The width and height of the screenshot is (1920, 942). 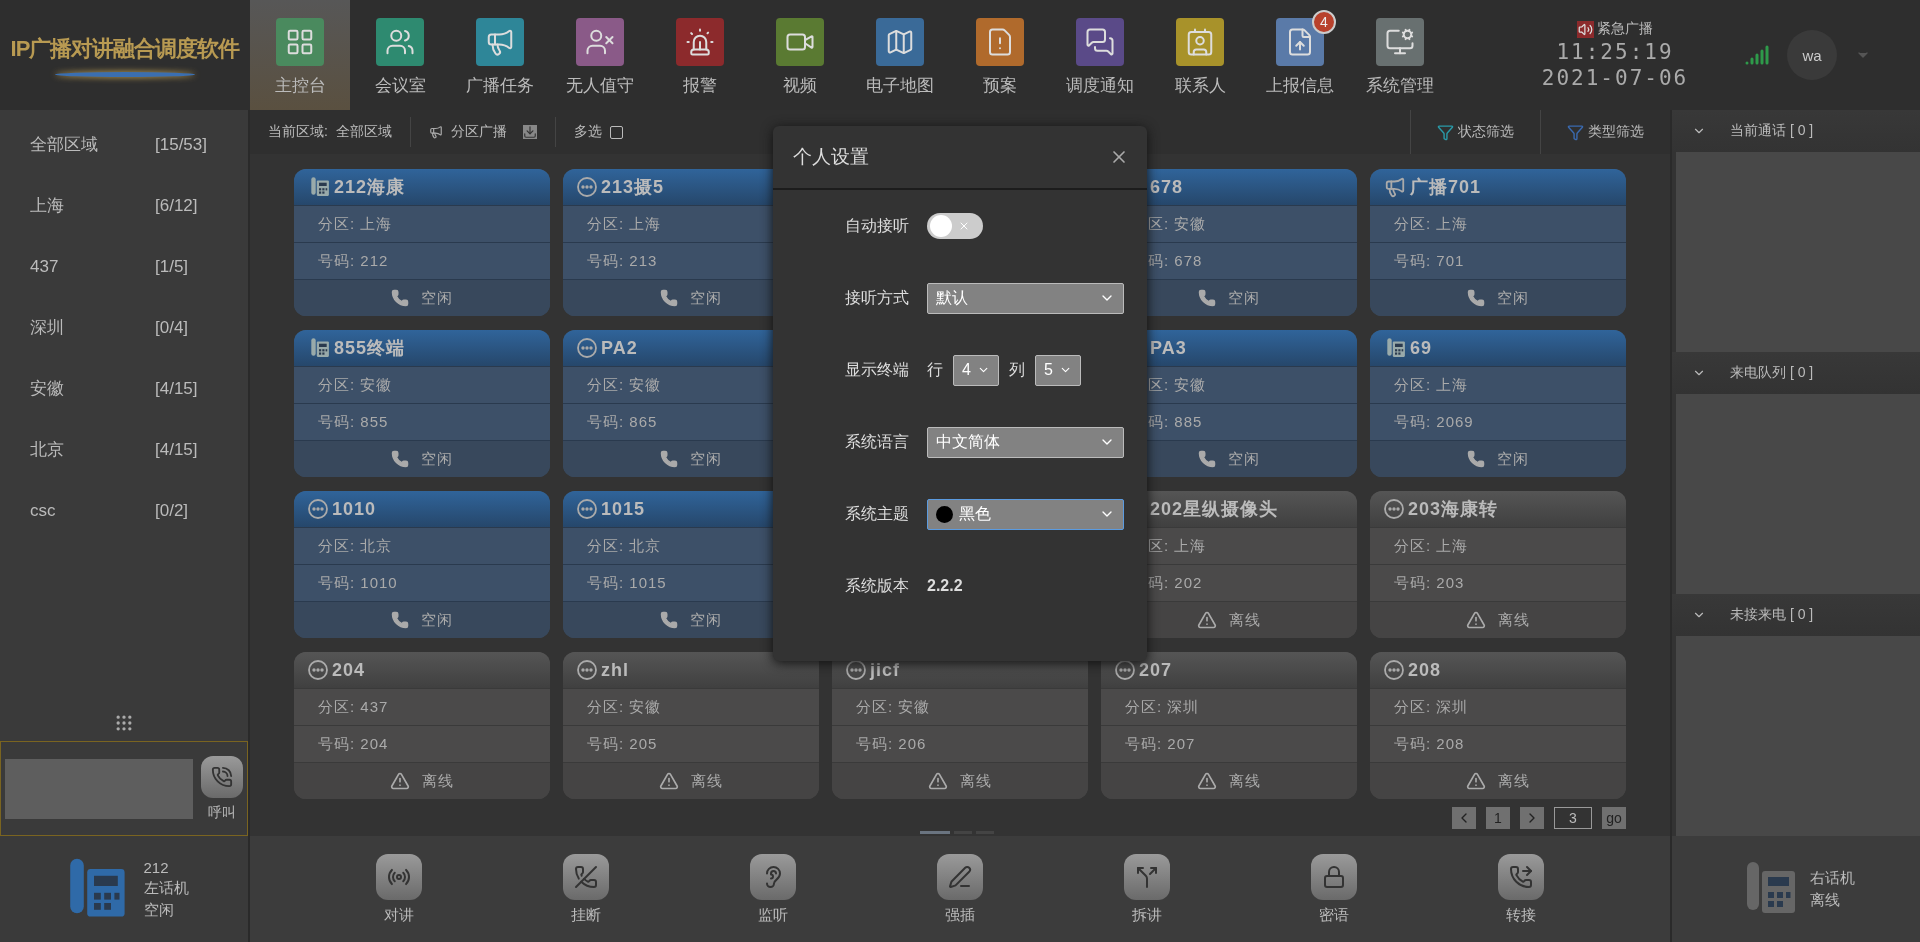 What do you see at coordinates (124, 388) in the screenshot?
I see `region-item: 安徽 [4/15]` at bounding box center [124, 388].